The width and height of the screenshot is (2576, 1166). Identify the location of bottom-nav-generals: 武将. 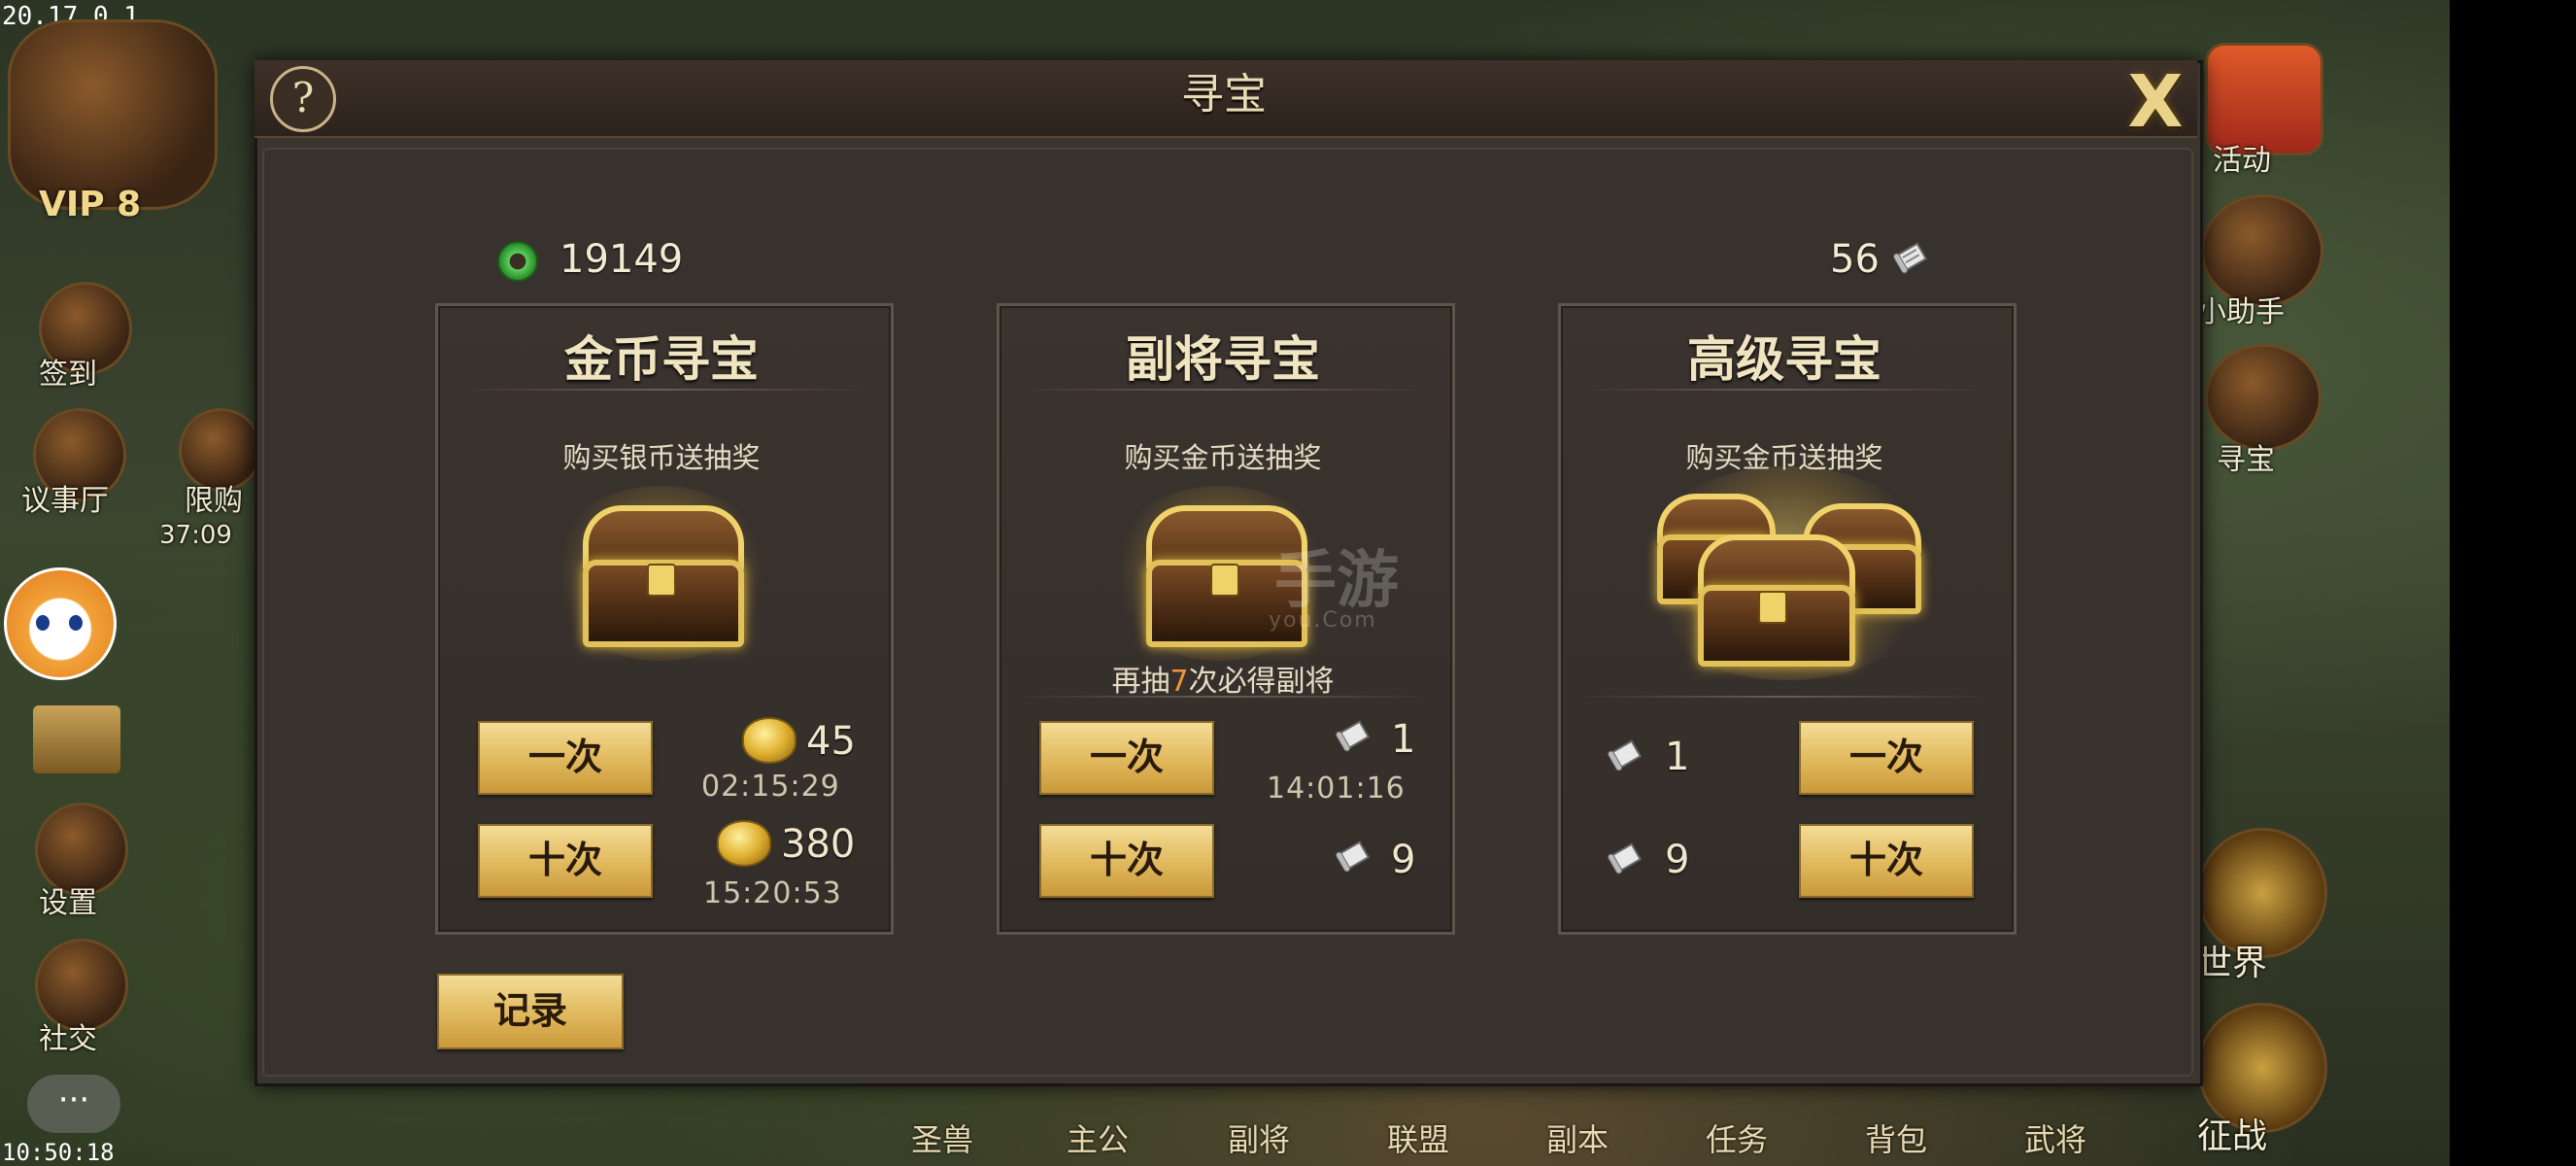
(2055, 1137).